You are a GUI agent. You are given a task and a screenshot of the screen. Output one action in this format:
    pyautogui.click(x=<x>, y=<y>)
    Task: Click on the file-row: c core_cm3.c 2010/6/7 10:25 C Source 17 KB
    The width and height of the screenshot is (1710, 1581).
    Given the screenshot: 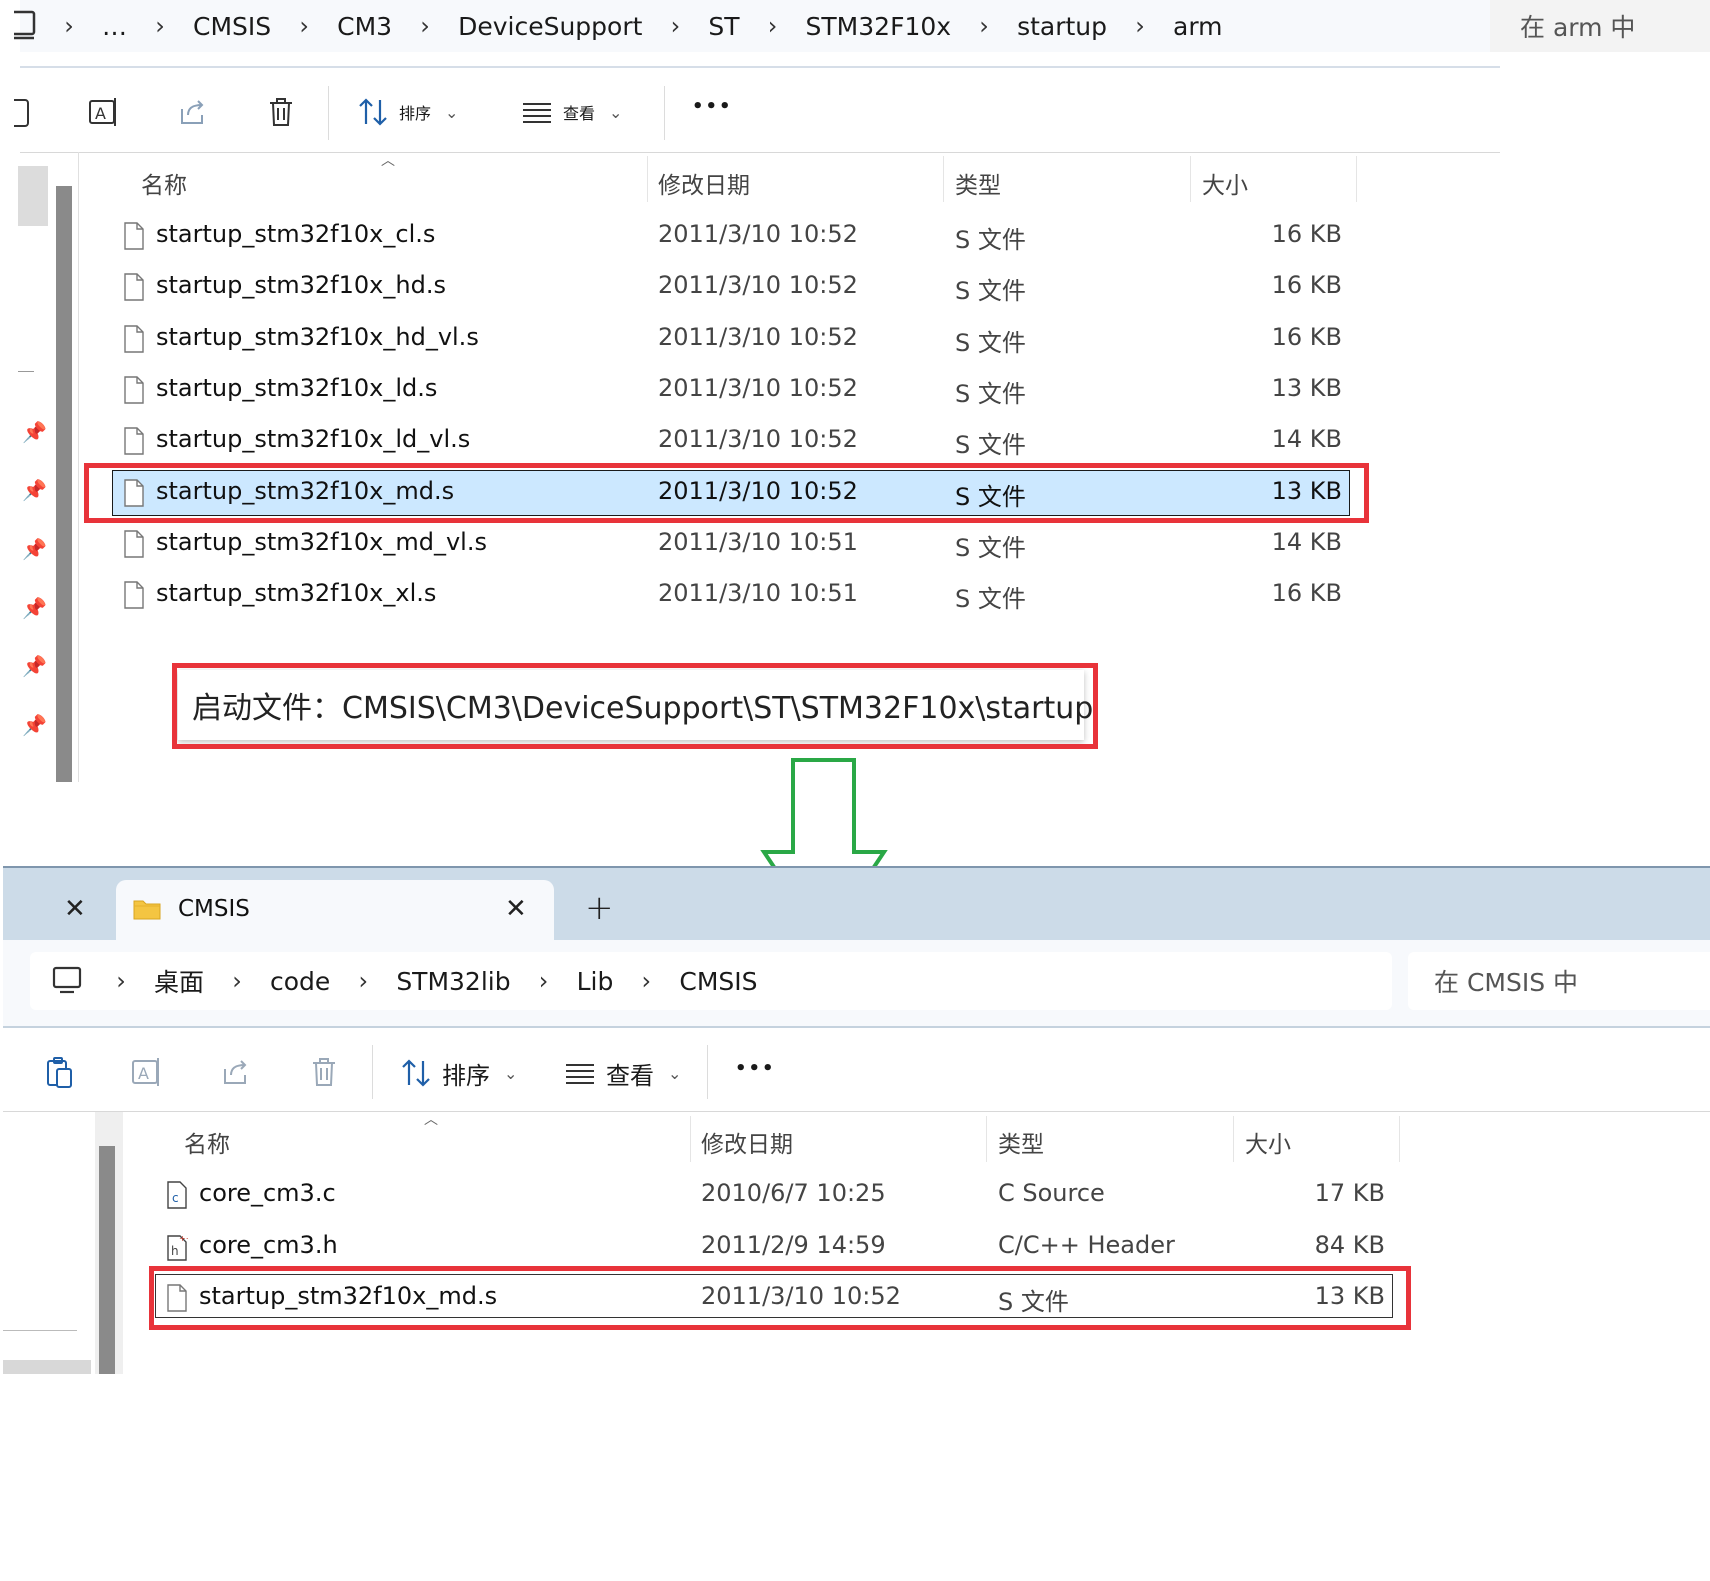 What is the action you would take?
    pyautogui.click(x=750, y=1195)
    